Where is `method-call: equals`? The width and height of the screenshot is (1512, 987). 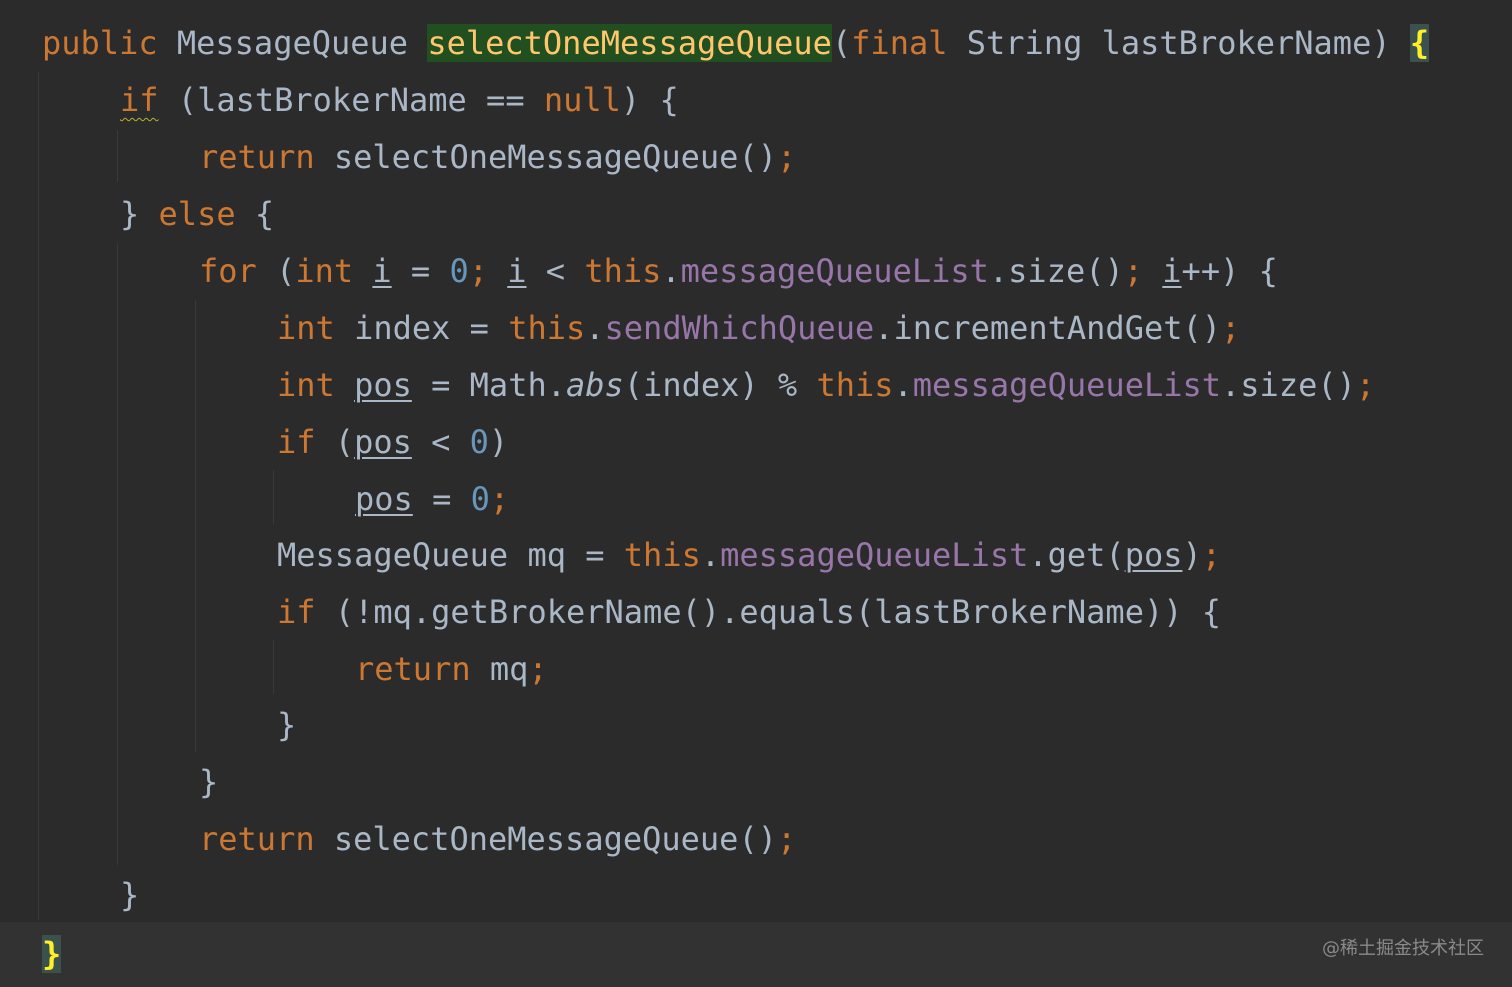
method-call: equals is located at coordinates (797, 612).